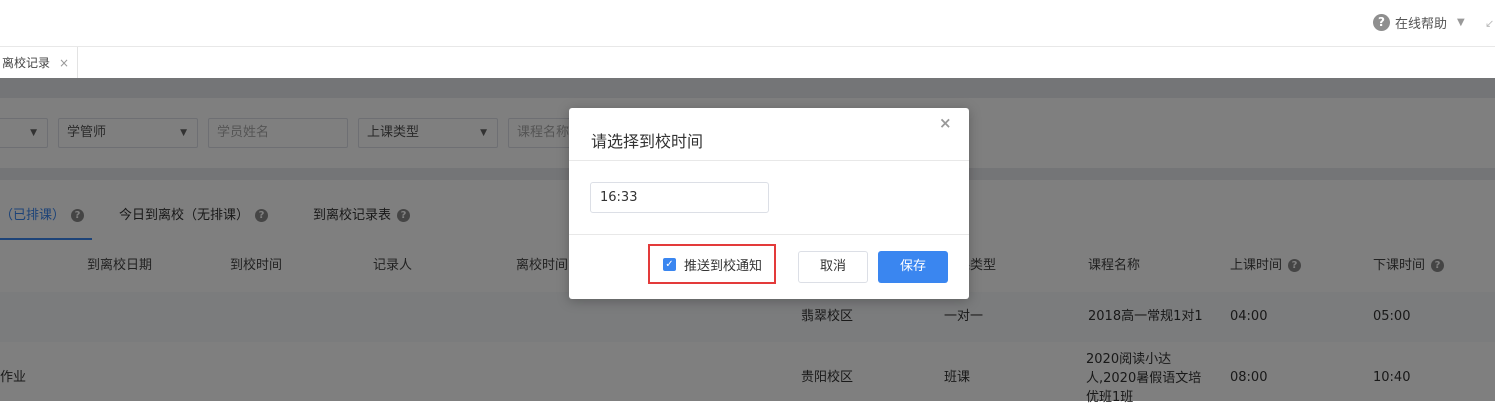 This screenshot has width=1495, height=414. I want to click on save-button: 保存, so click(913, 267).